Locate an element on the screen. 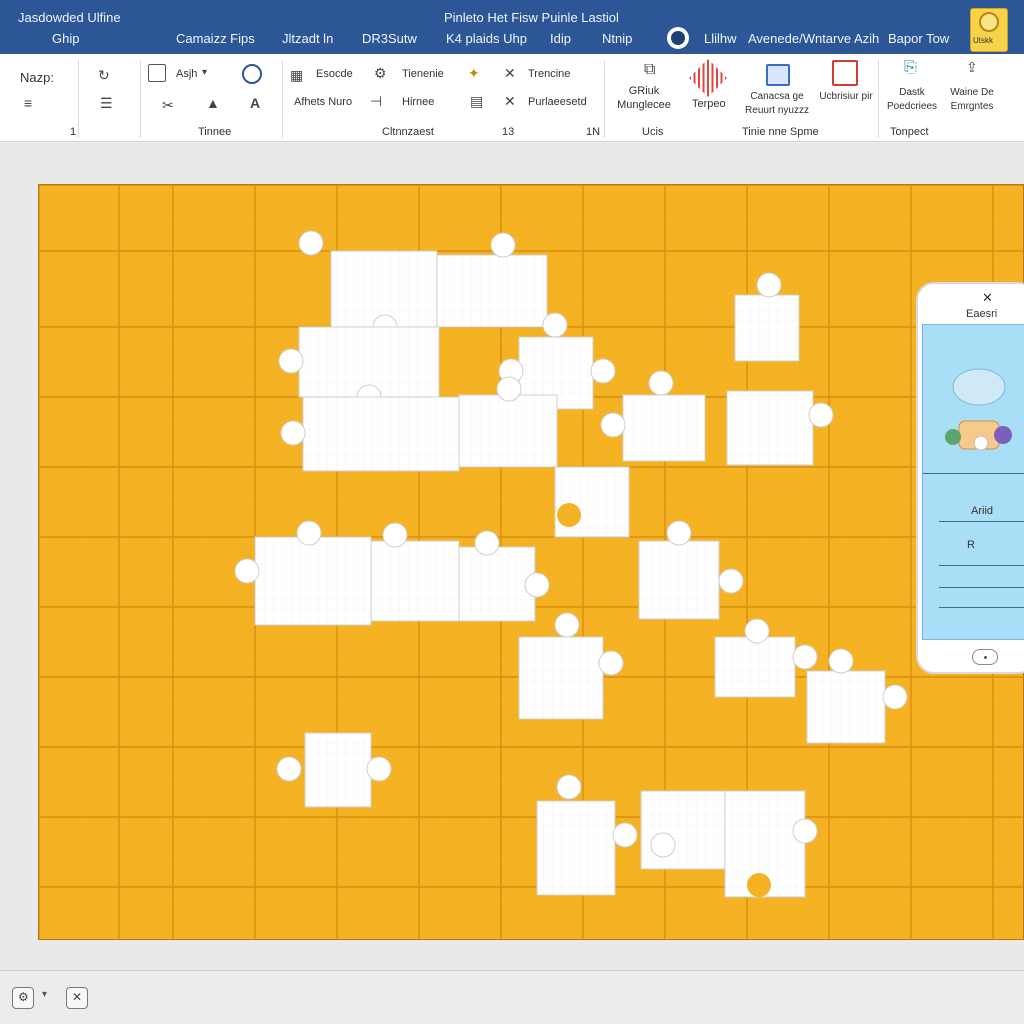 The height and width of the screenshot is (1024, 1024). ribbon-group3-num2: 1N is located at coordinates (593, 132).